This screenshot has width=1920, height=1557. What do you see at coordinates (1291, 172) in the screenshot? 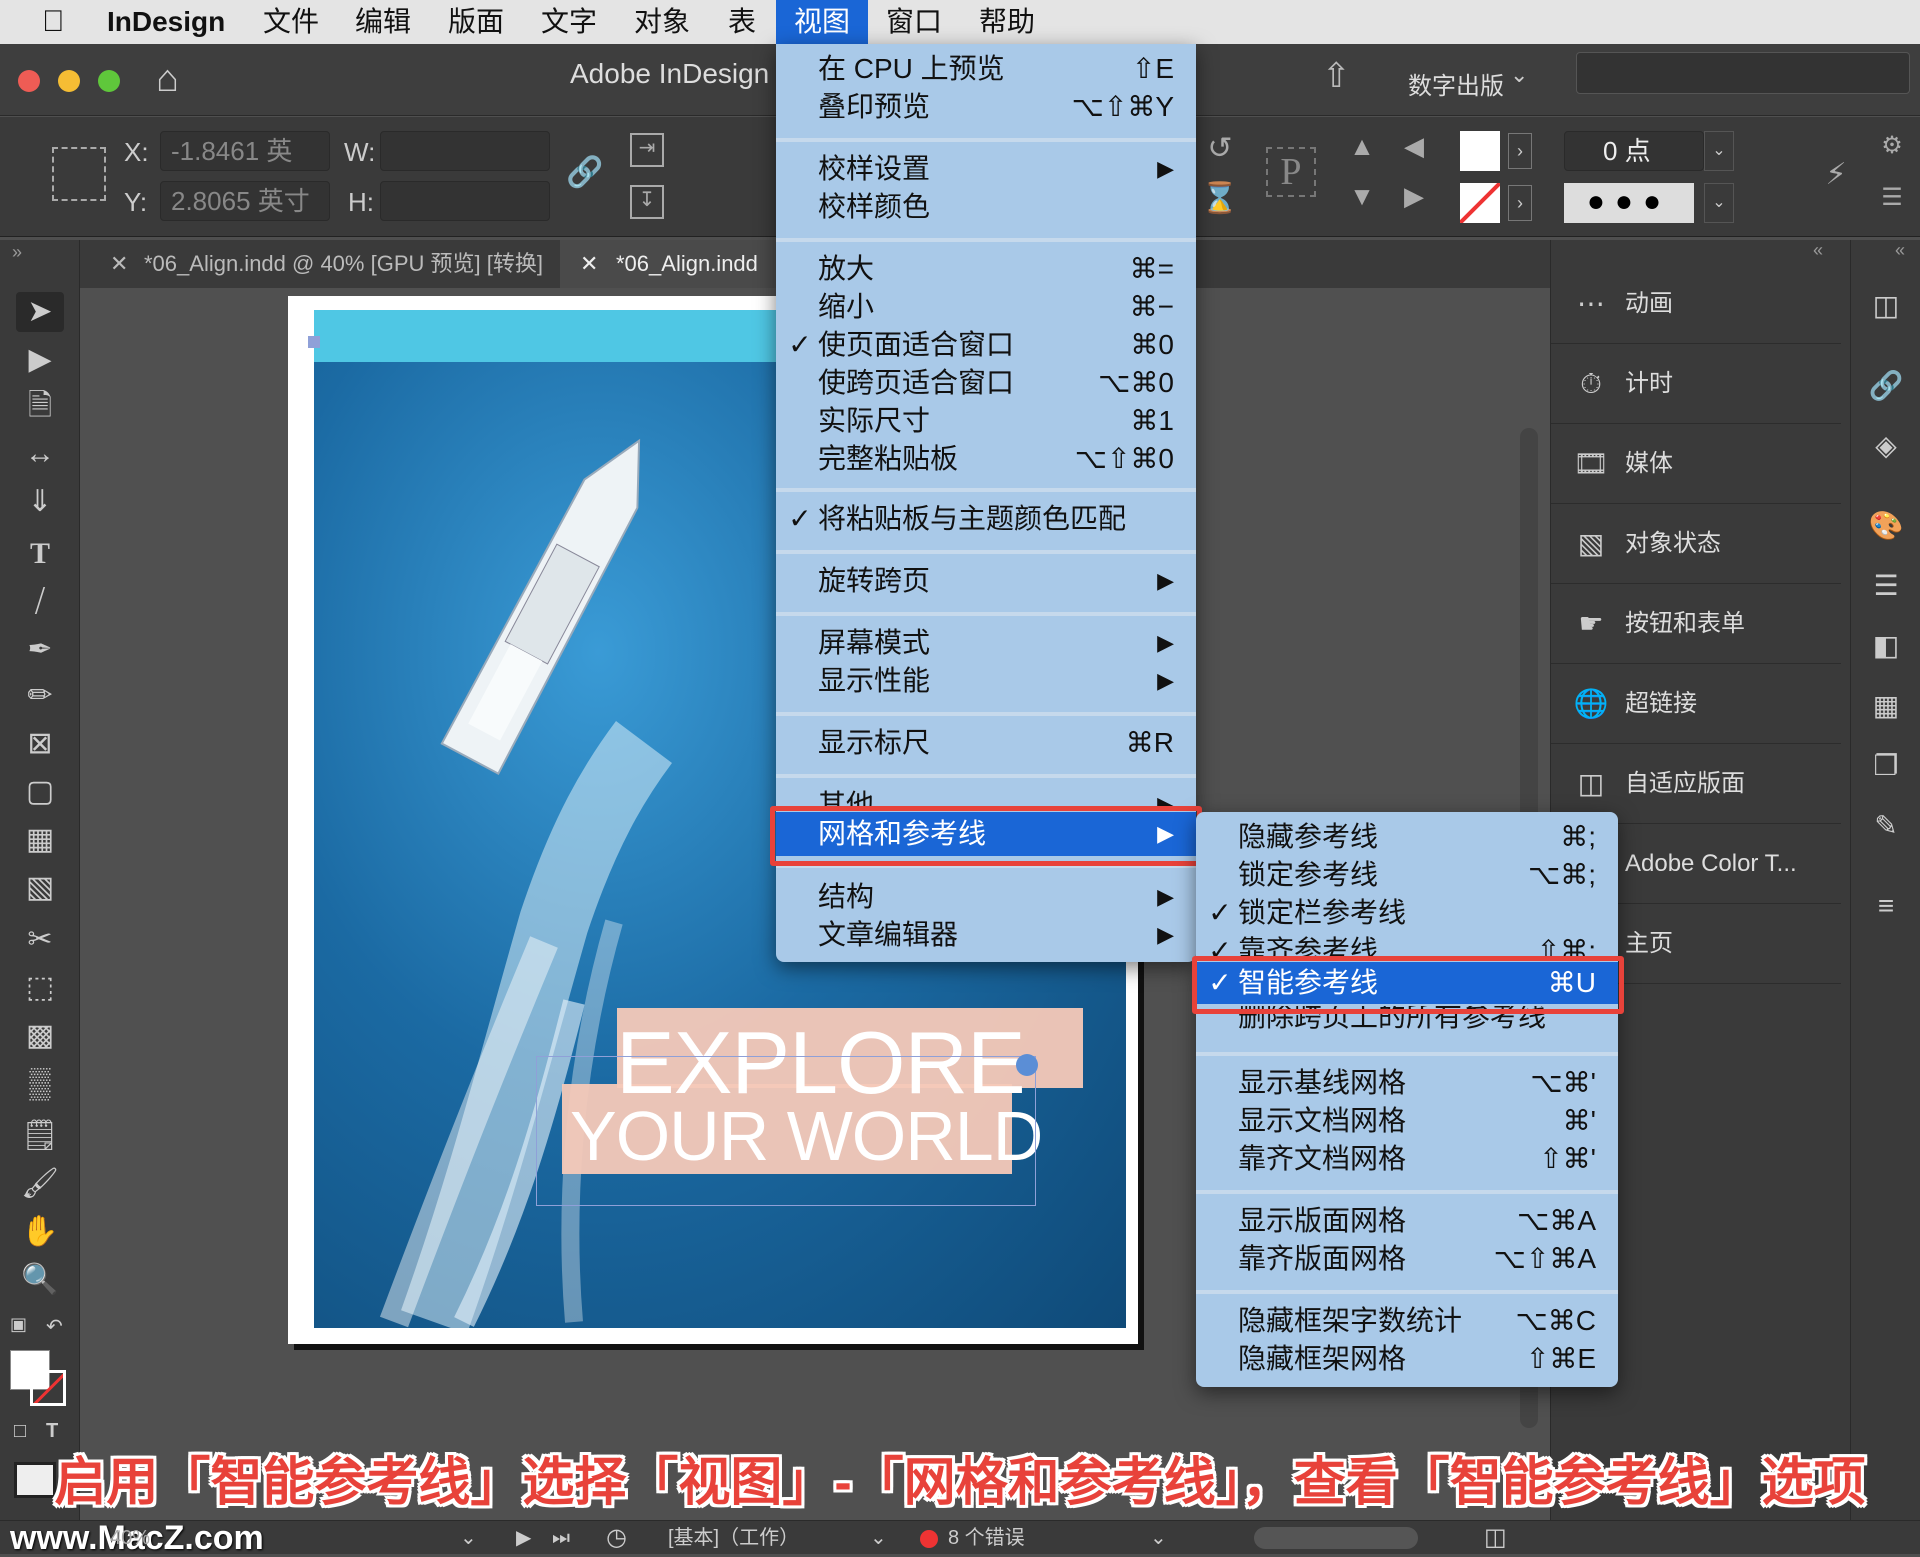
I see `text-frame-icon: P` at bounding box center [1291, 172].